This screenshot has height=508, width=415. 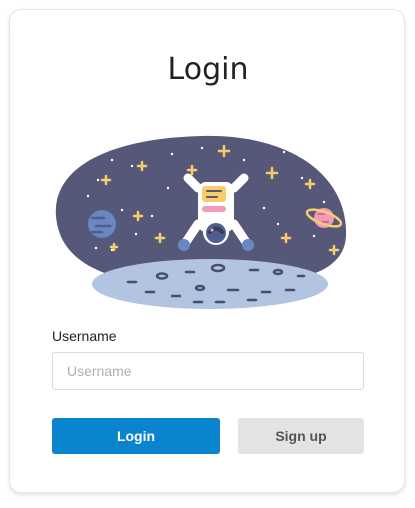 What do you see at coordinates (208, 69) in the screenshot?
I see `page-title: Login` at bounding box center [208, 69].